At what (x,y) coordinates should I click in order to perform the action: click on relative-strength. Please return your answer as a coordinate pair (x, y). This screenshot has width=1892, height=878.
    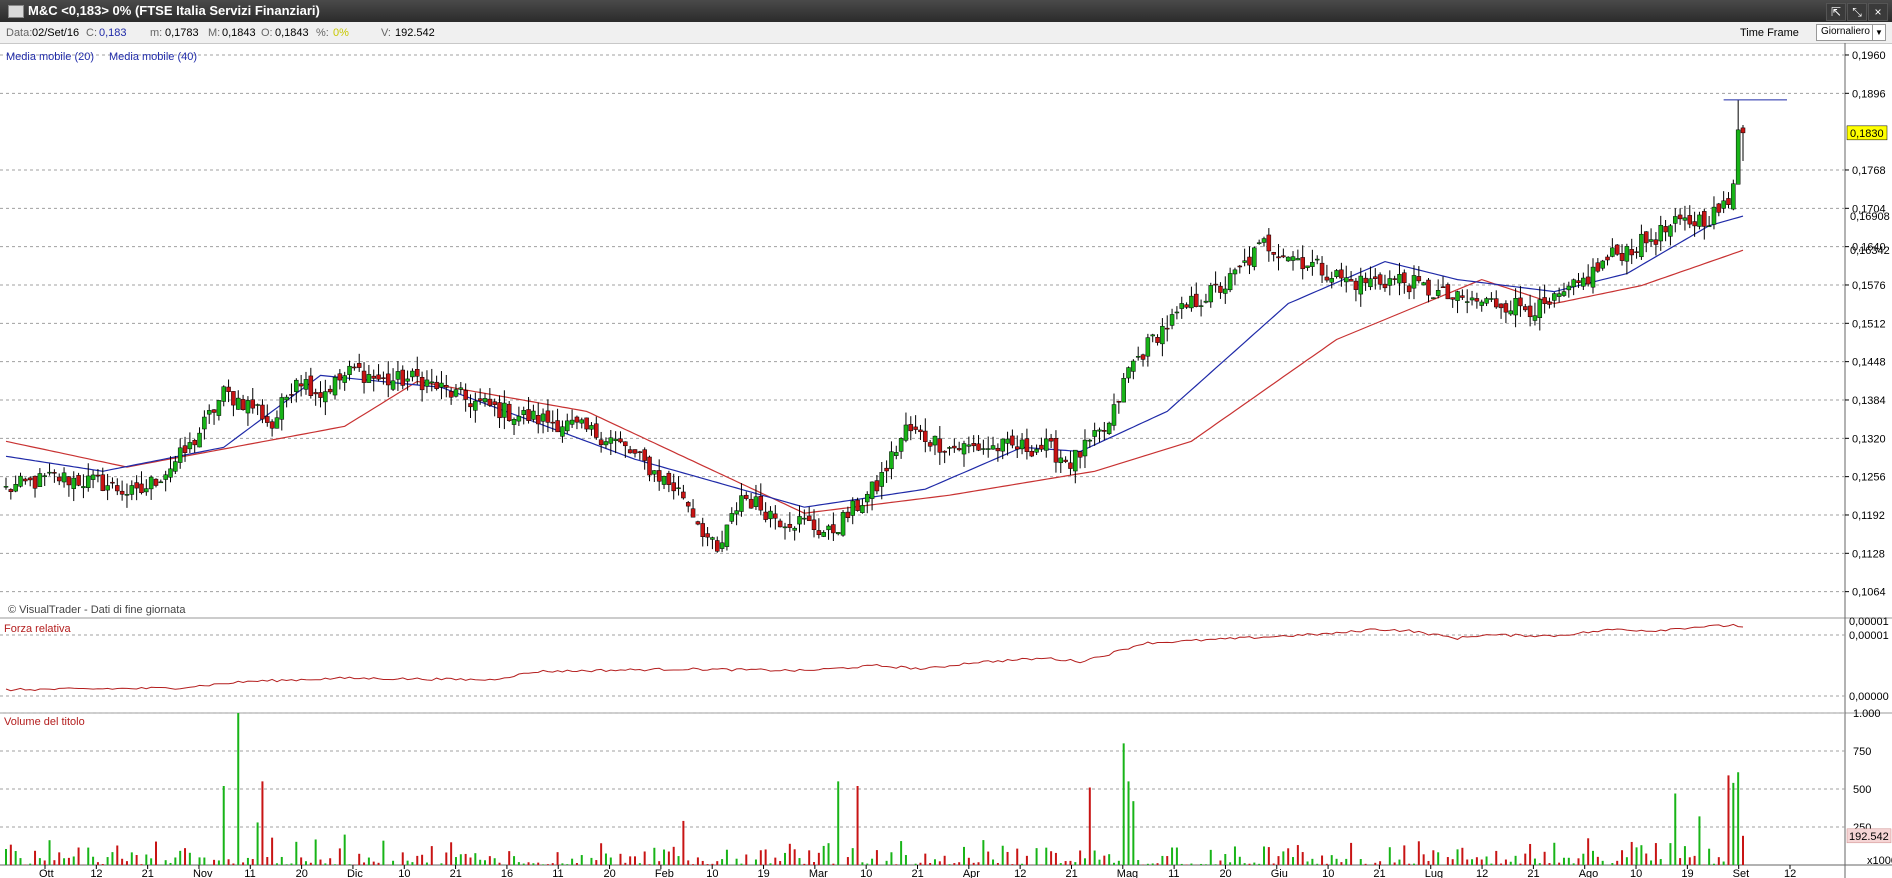
    Looking at the image, I should click on (874, 657).